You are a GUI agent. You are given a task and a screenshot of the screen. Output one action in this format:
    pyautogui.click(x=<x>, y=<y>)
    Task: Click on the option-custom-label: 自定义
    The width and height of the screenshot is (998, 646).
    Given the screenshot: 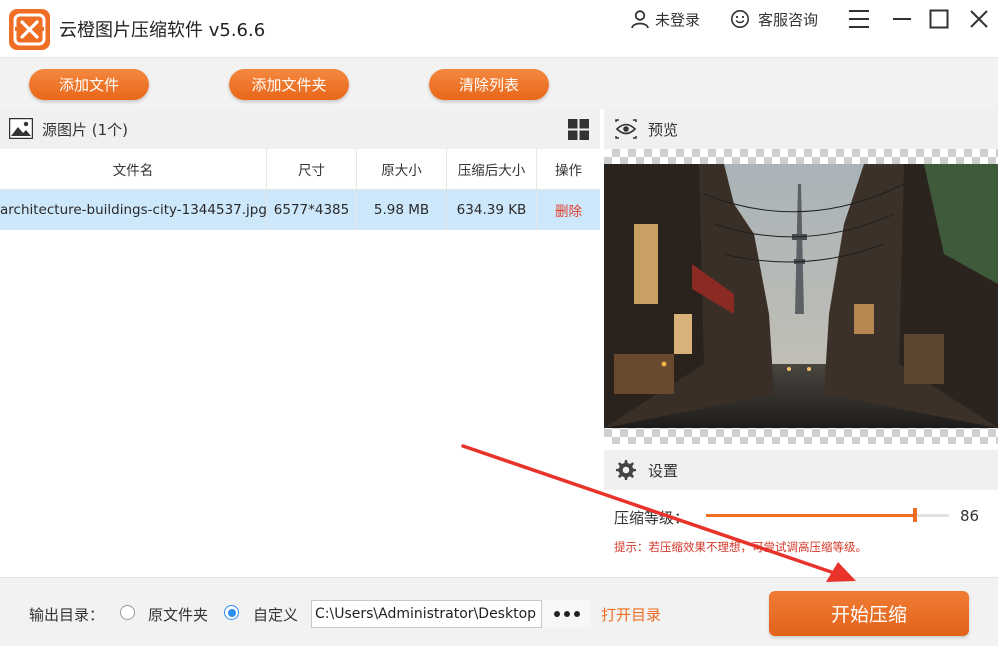 What is the action you would take?
    pyautogui.click(x=276, y=615)
    